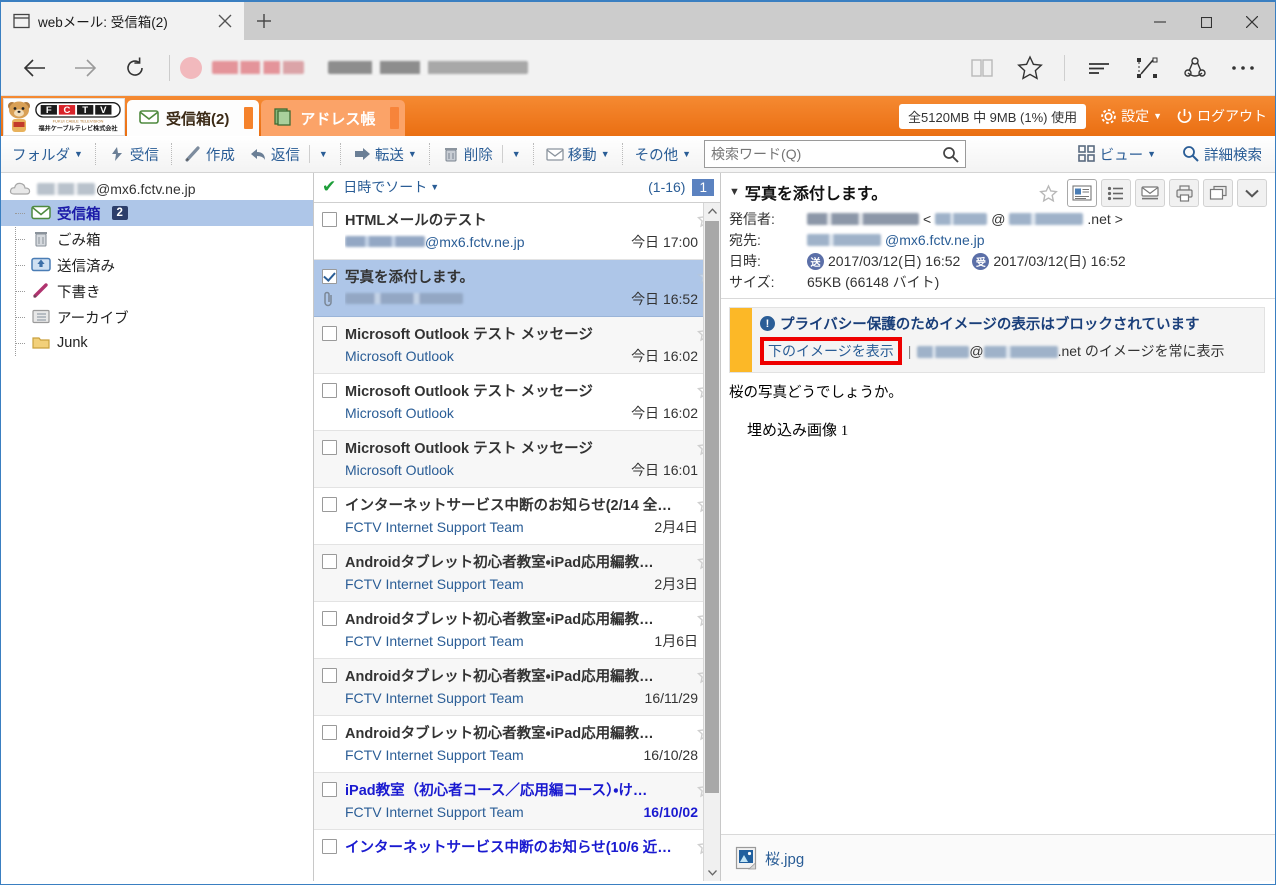 The image size is (1276, 885). What do you see at coordinates (1046, 219) in the screenshot?
I see `from-domain-redacted` at bounding box center [1046, 219].